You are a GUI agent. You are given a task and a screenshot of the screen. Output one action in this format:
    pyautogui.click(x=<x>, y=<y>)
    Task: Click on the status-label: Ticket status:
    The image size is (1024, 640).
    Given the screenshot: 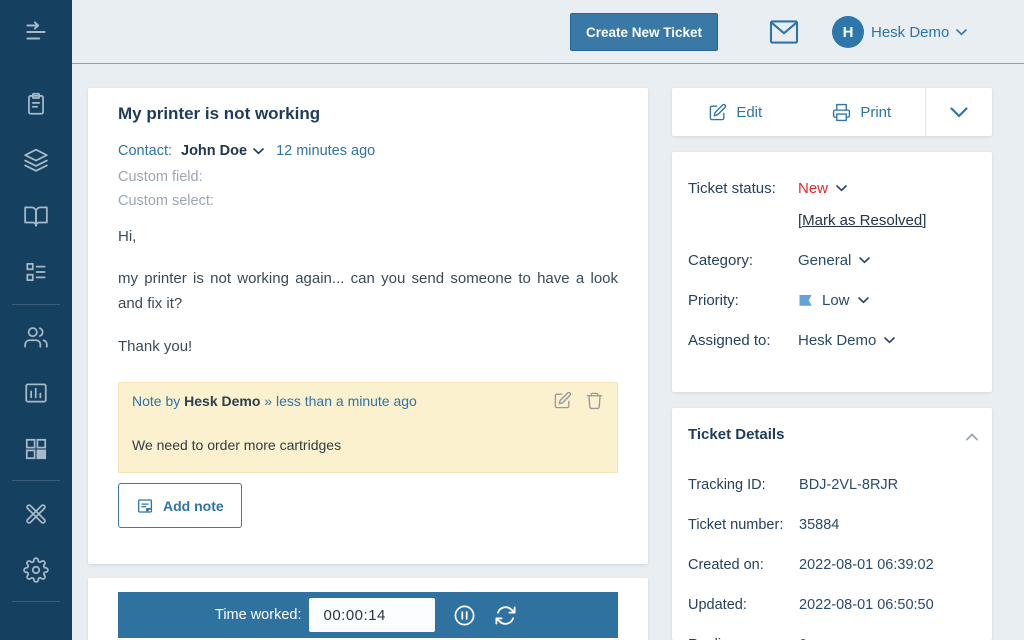 What is the action you would take?
    pyautogui.click(x=732, y=188)
    